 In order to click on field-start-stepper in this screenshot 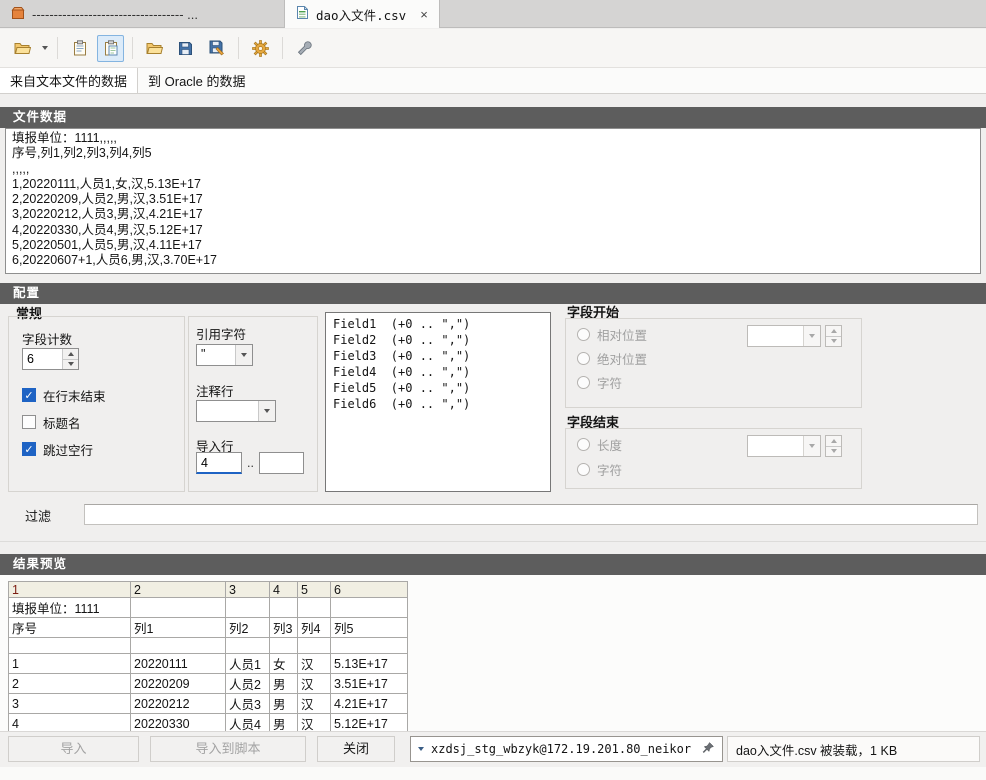, I will do `click(833, 336)`.